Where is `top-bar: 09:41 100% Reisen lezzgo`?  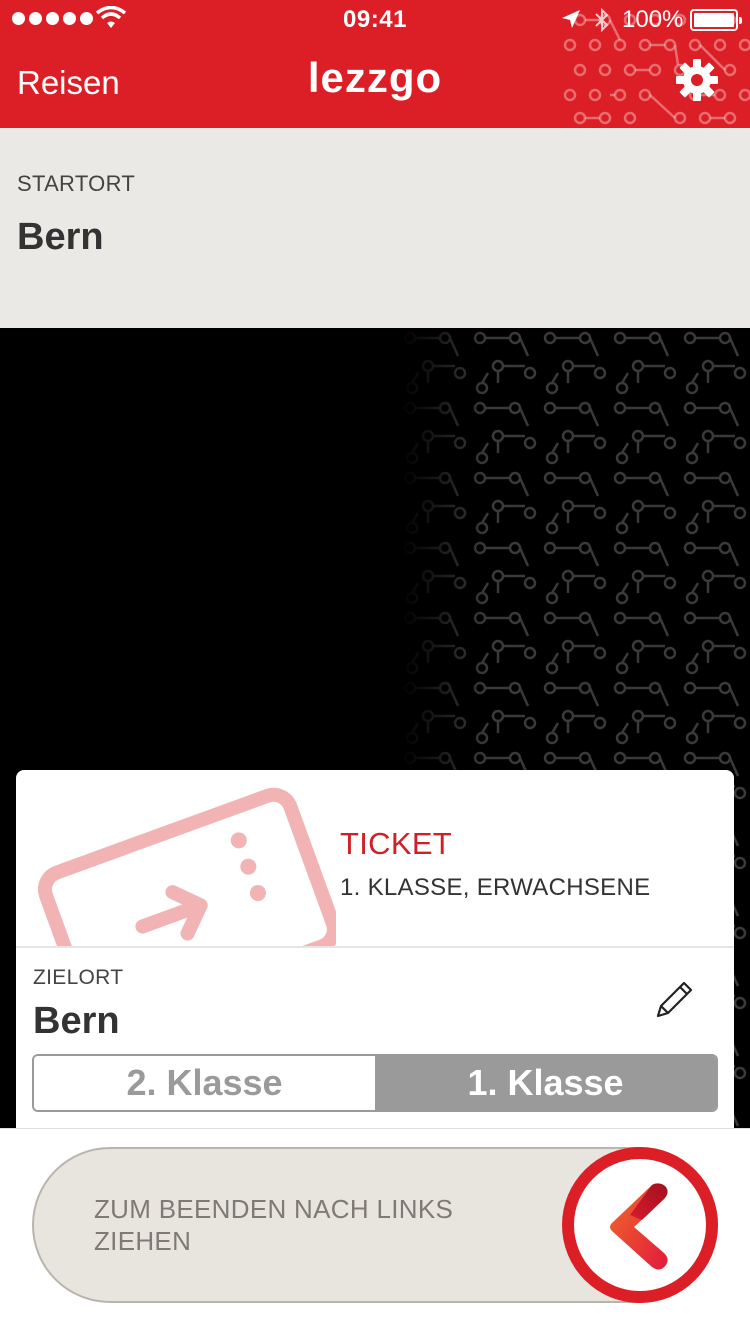
top-bar: 09:41 100% Reisen lezzgo is located at coordinates (375, 64).